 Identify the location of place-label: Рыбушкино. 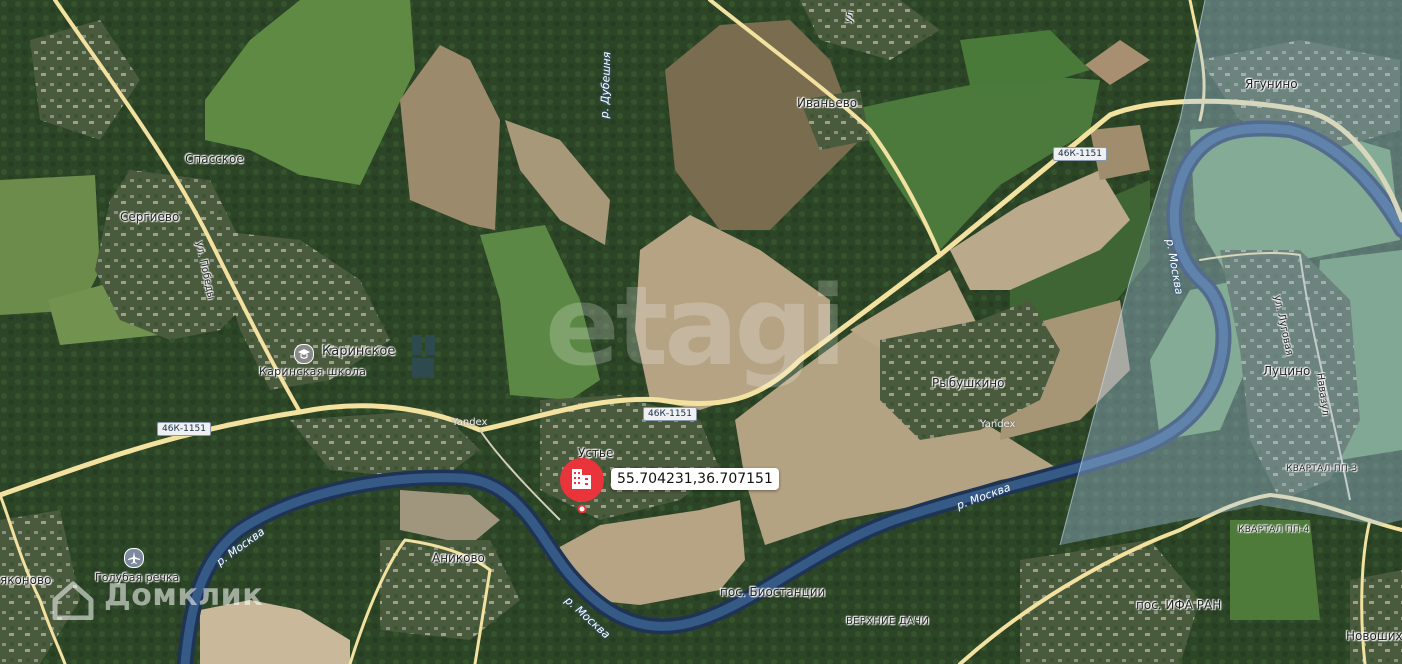
(968, 383).